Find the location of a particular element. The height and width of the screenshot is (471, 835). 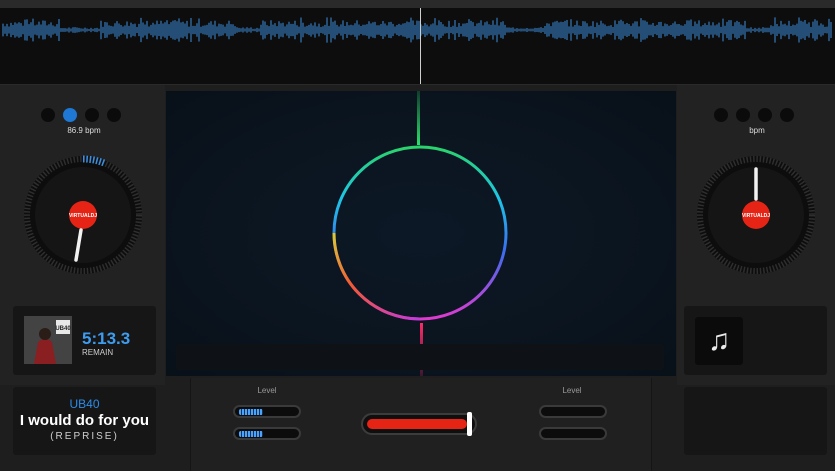

left-platter-label: VIRTUALDJ is located at coordinates (83, 216).